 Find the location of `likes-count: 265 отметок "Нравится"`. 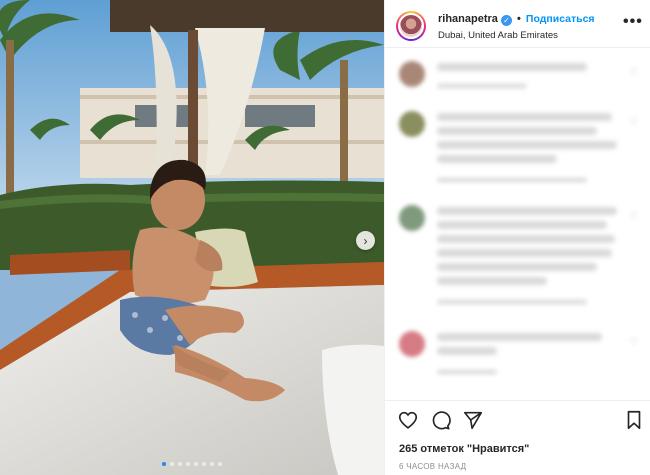

likes-count: 265 отметок "Нравится" is located at coordinates (464, 449).